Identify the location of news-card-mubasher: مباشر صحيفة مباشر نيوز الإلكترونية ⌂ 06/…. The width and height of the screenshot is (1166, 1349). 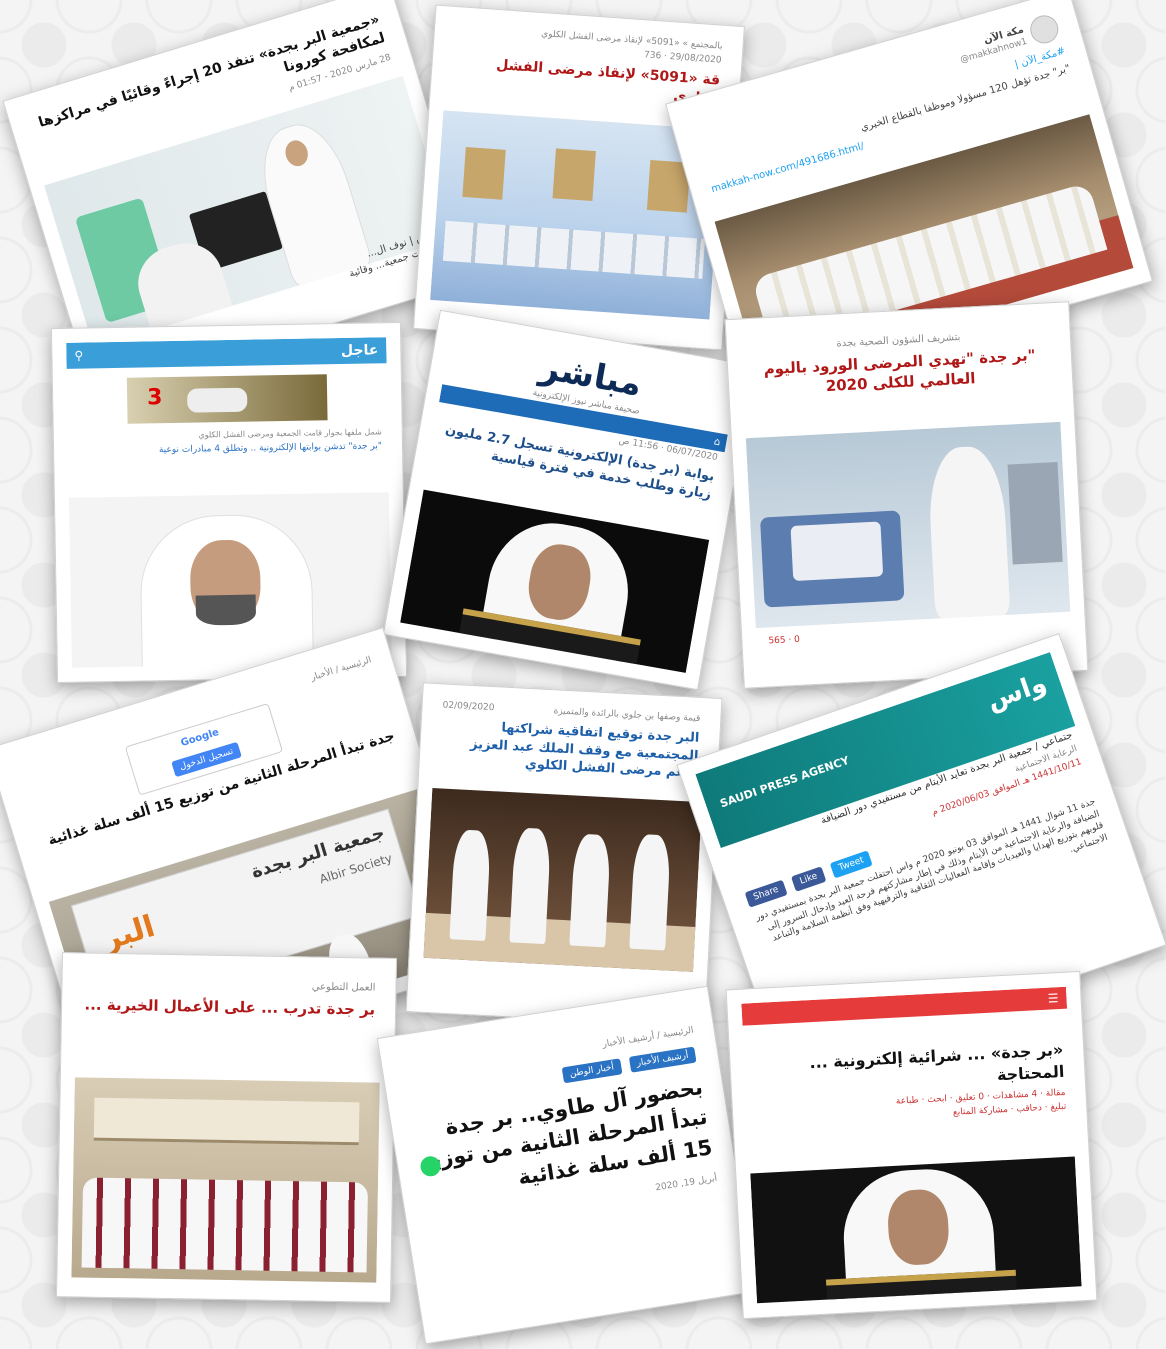
(570, 500).